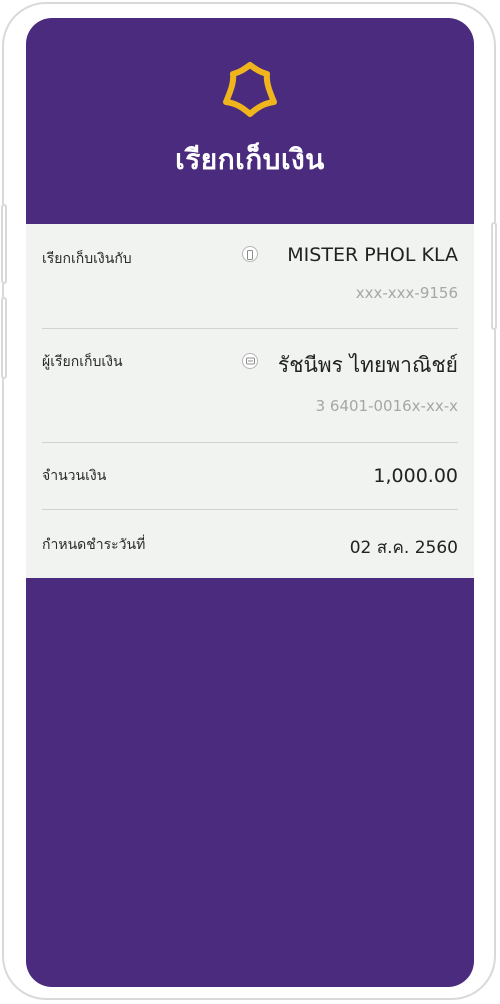 Image resolution: width=500 pixels, height=1004 pixels. I want to click on amount-label: จำนวนเงิน, so click(74, 476).